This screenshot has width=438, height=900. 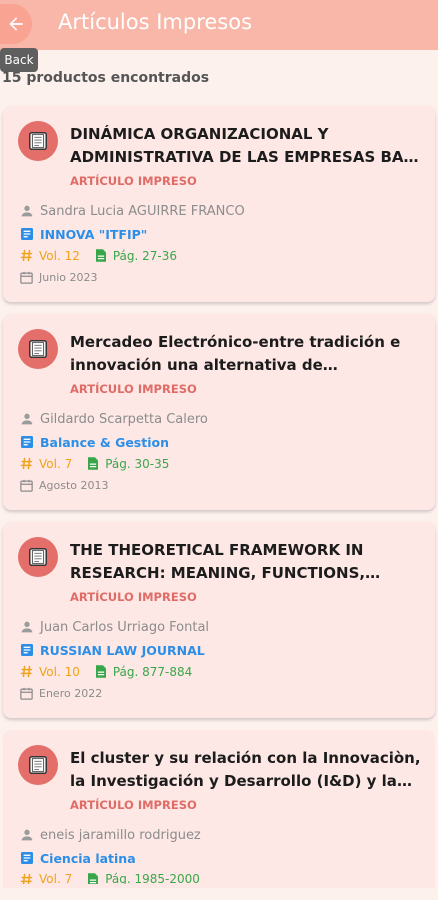 I want to click on journal-name: Ciencia latina, so click(x=88, y=858).